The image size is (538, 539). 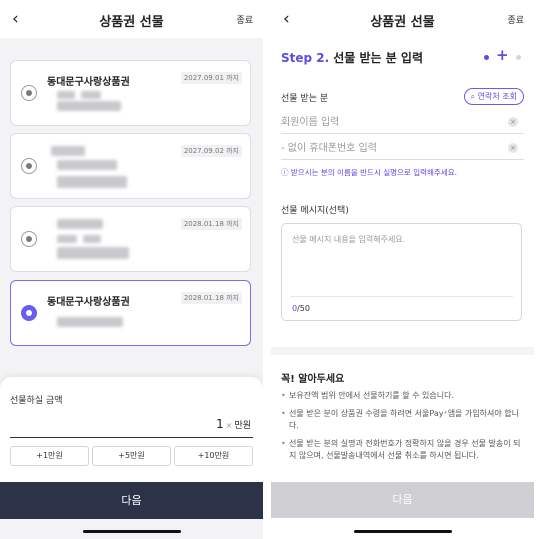 I want to click on amount-sheet: 선물하실 금액 1 × 만원 +1만원 +5만원 +10만원, so click(x=131, y=430).